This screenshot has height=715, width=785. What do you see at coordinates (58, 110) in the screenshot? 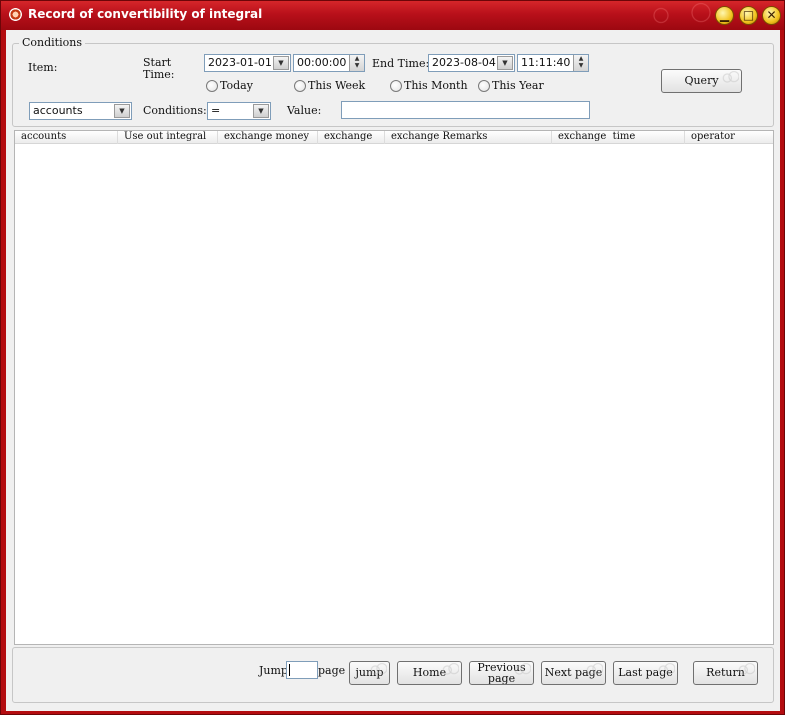
I see `item-select-value: accounts` at bounding box center [58, 110].